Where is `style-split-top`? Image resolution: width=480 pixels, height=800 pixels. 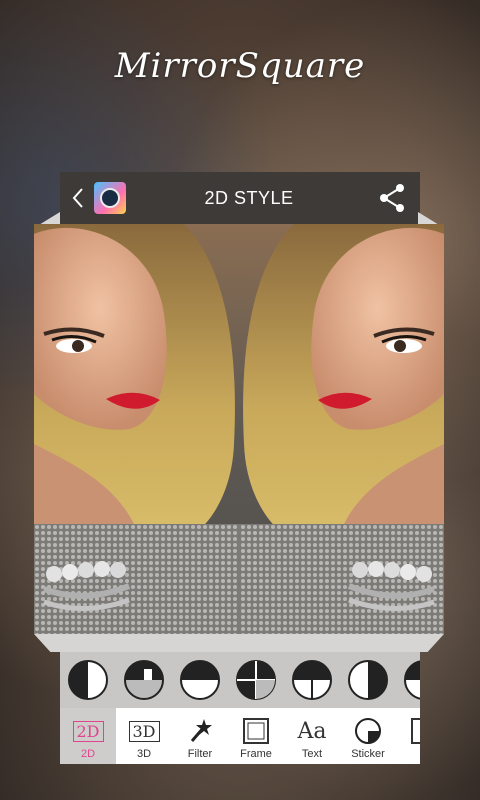
style-split-top is located at coordinates (144, 680).